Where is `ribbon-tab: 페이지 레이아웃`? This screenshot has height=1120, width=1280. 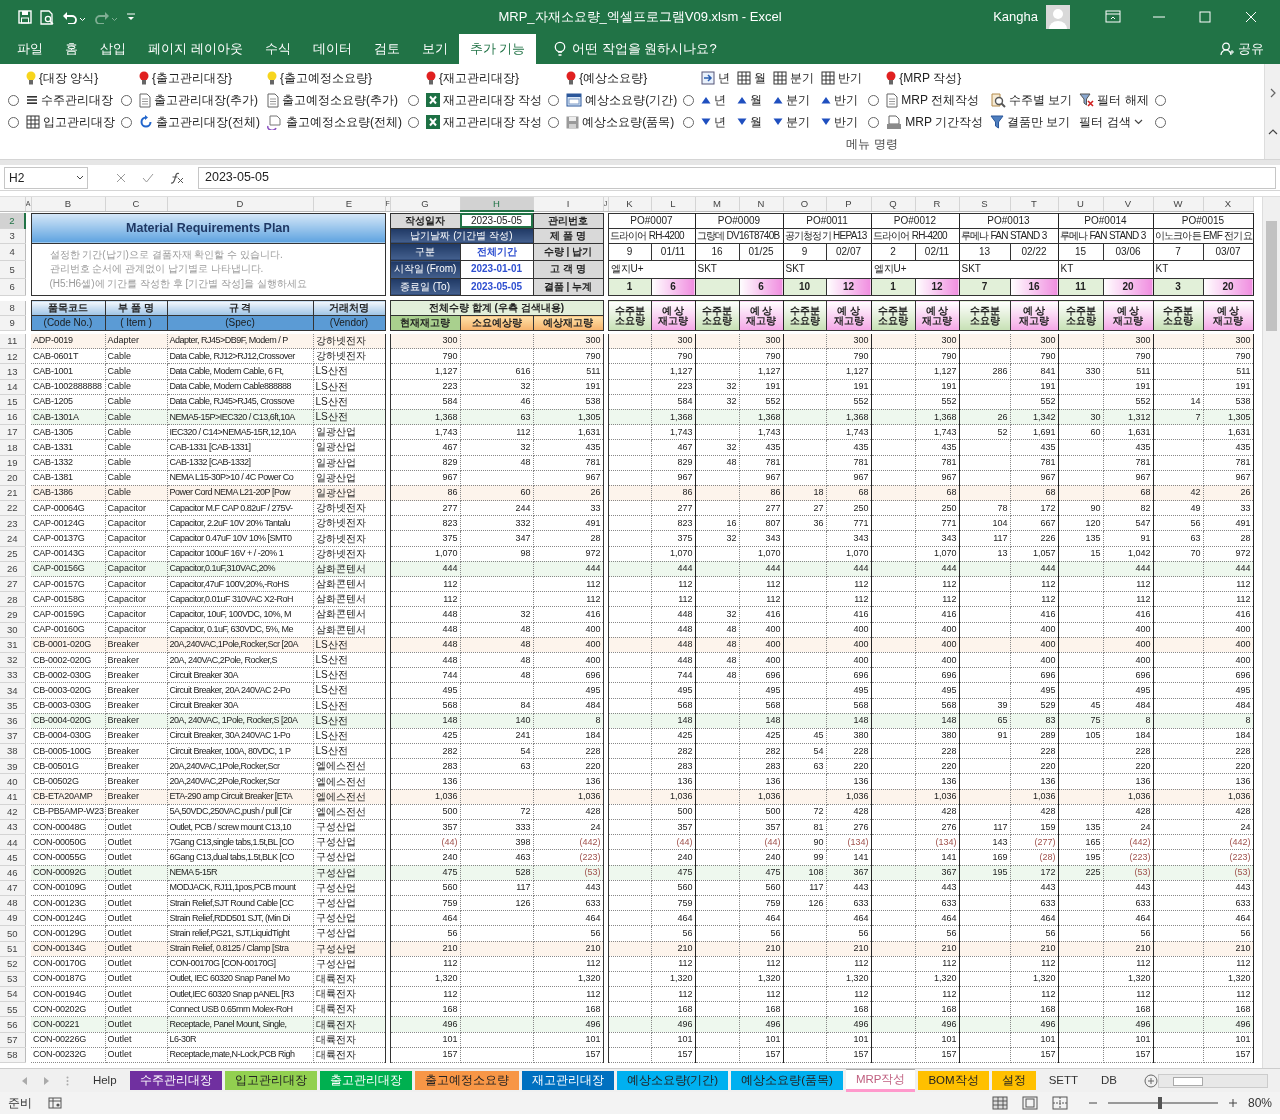
ribbon-tab: 페이지 레이아웃 is located at coordinates (195, 49).